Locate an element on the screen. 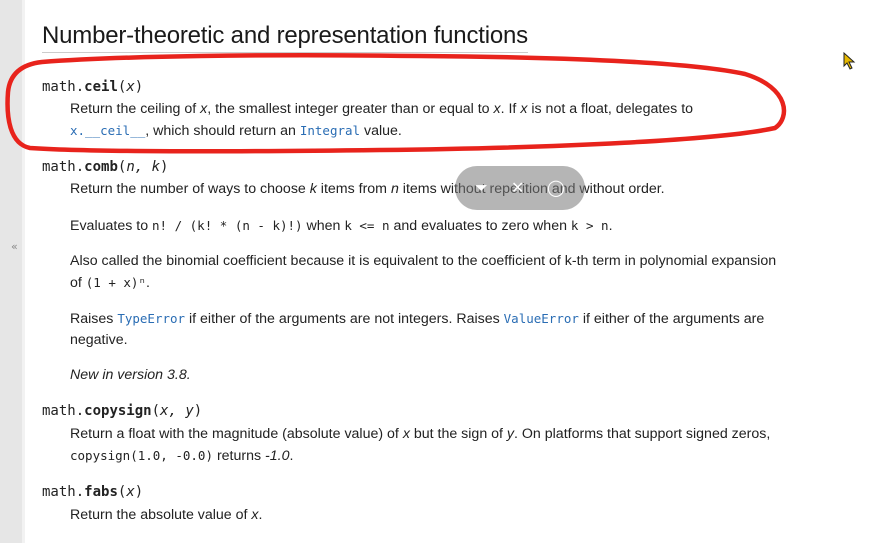  text: but the sign of is located at coordinates (458, 434).